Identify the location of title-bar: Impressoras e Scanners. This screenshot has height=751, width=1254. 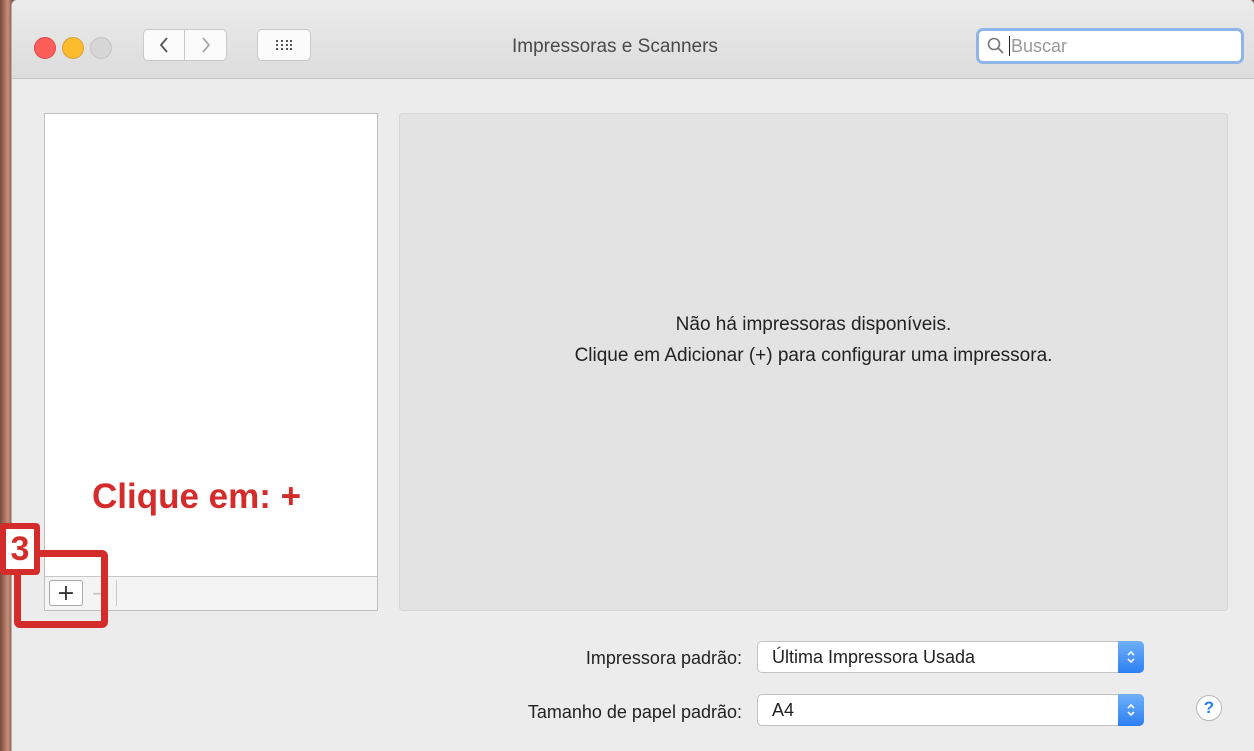
(633, 39).